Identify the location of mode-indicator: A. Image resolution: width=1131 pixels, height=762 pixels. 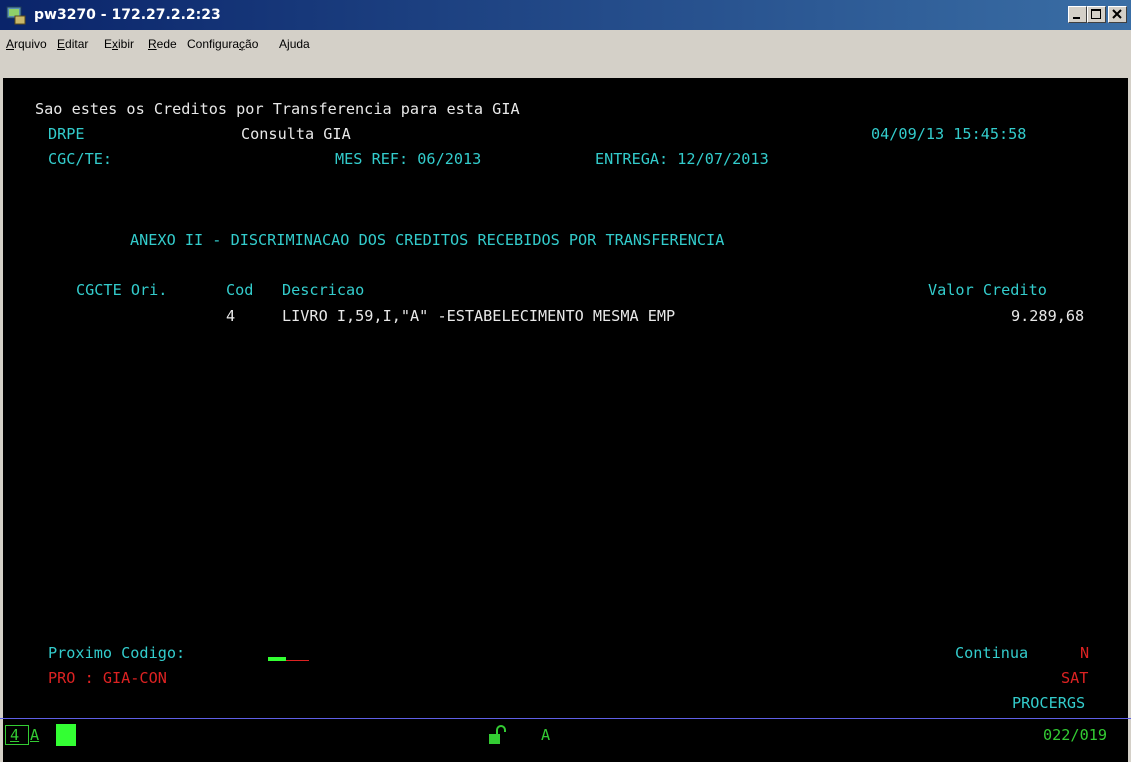
(35, 735).